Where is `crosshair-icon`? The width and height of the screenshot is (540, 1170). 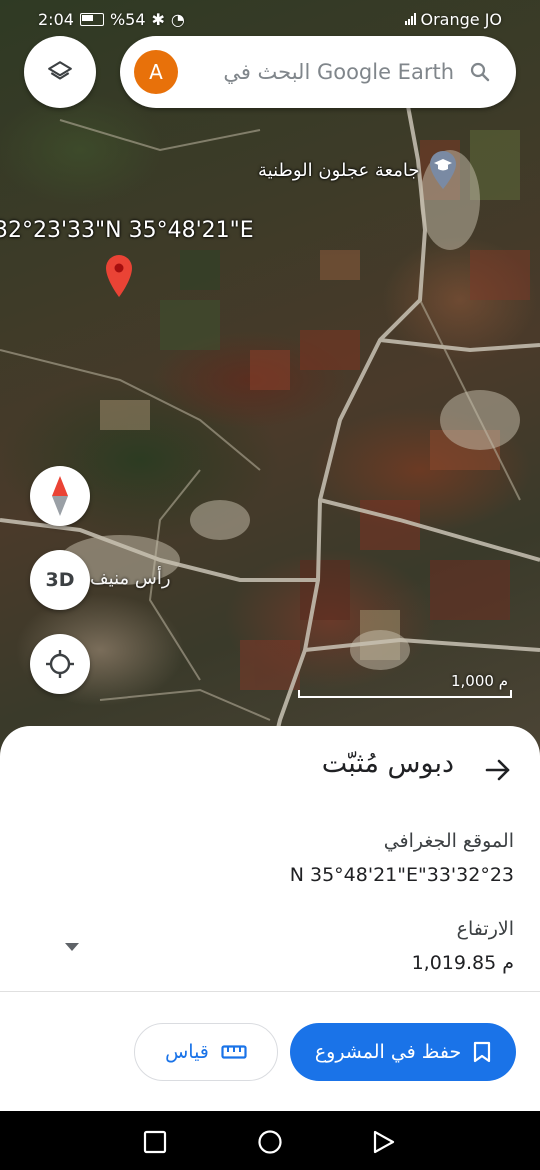 crosshair-icon is located at coordinates (60, 664).